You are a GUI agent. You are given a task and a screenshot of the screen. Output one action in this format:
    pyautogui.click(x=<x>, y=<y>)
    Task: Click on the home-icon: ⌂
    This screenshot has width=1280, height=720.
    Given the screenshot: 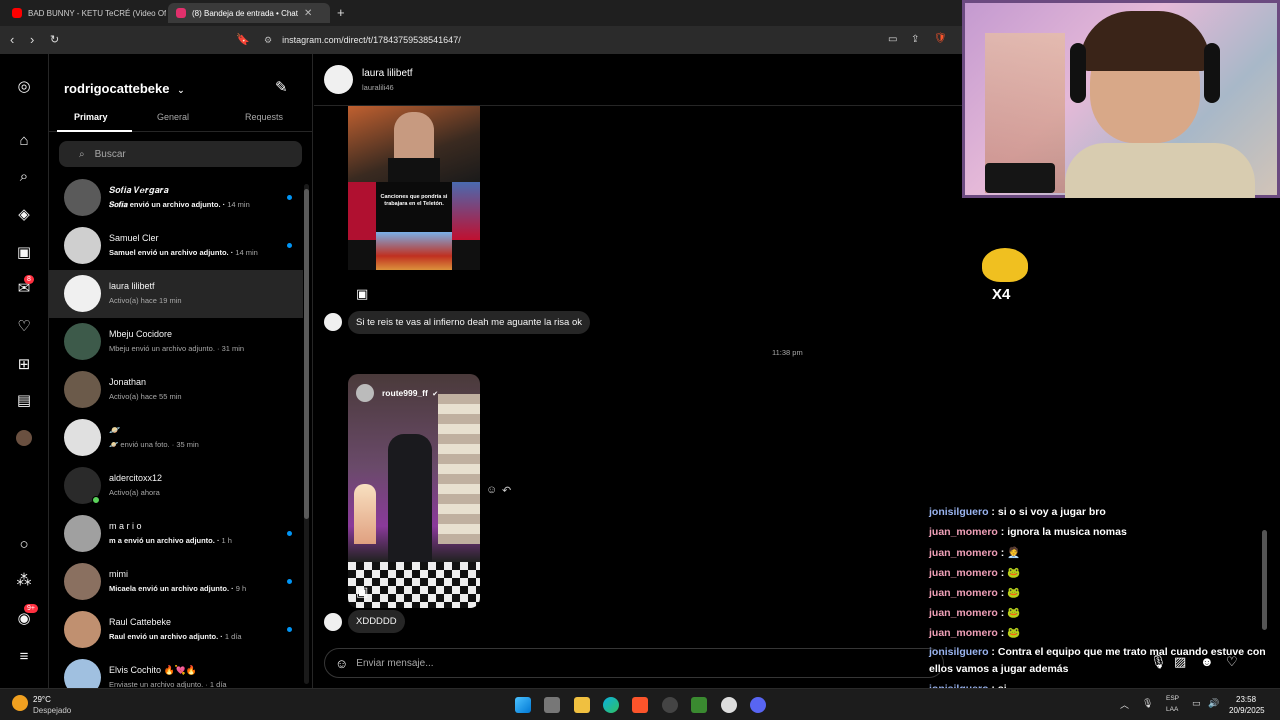 What is the action you would take?
    pyautogui.click(x=24, y=140)
    